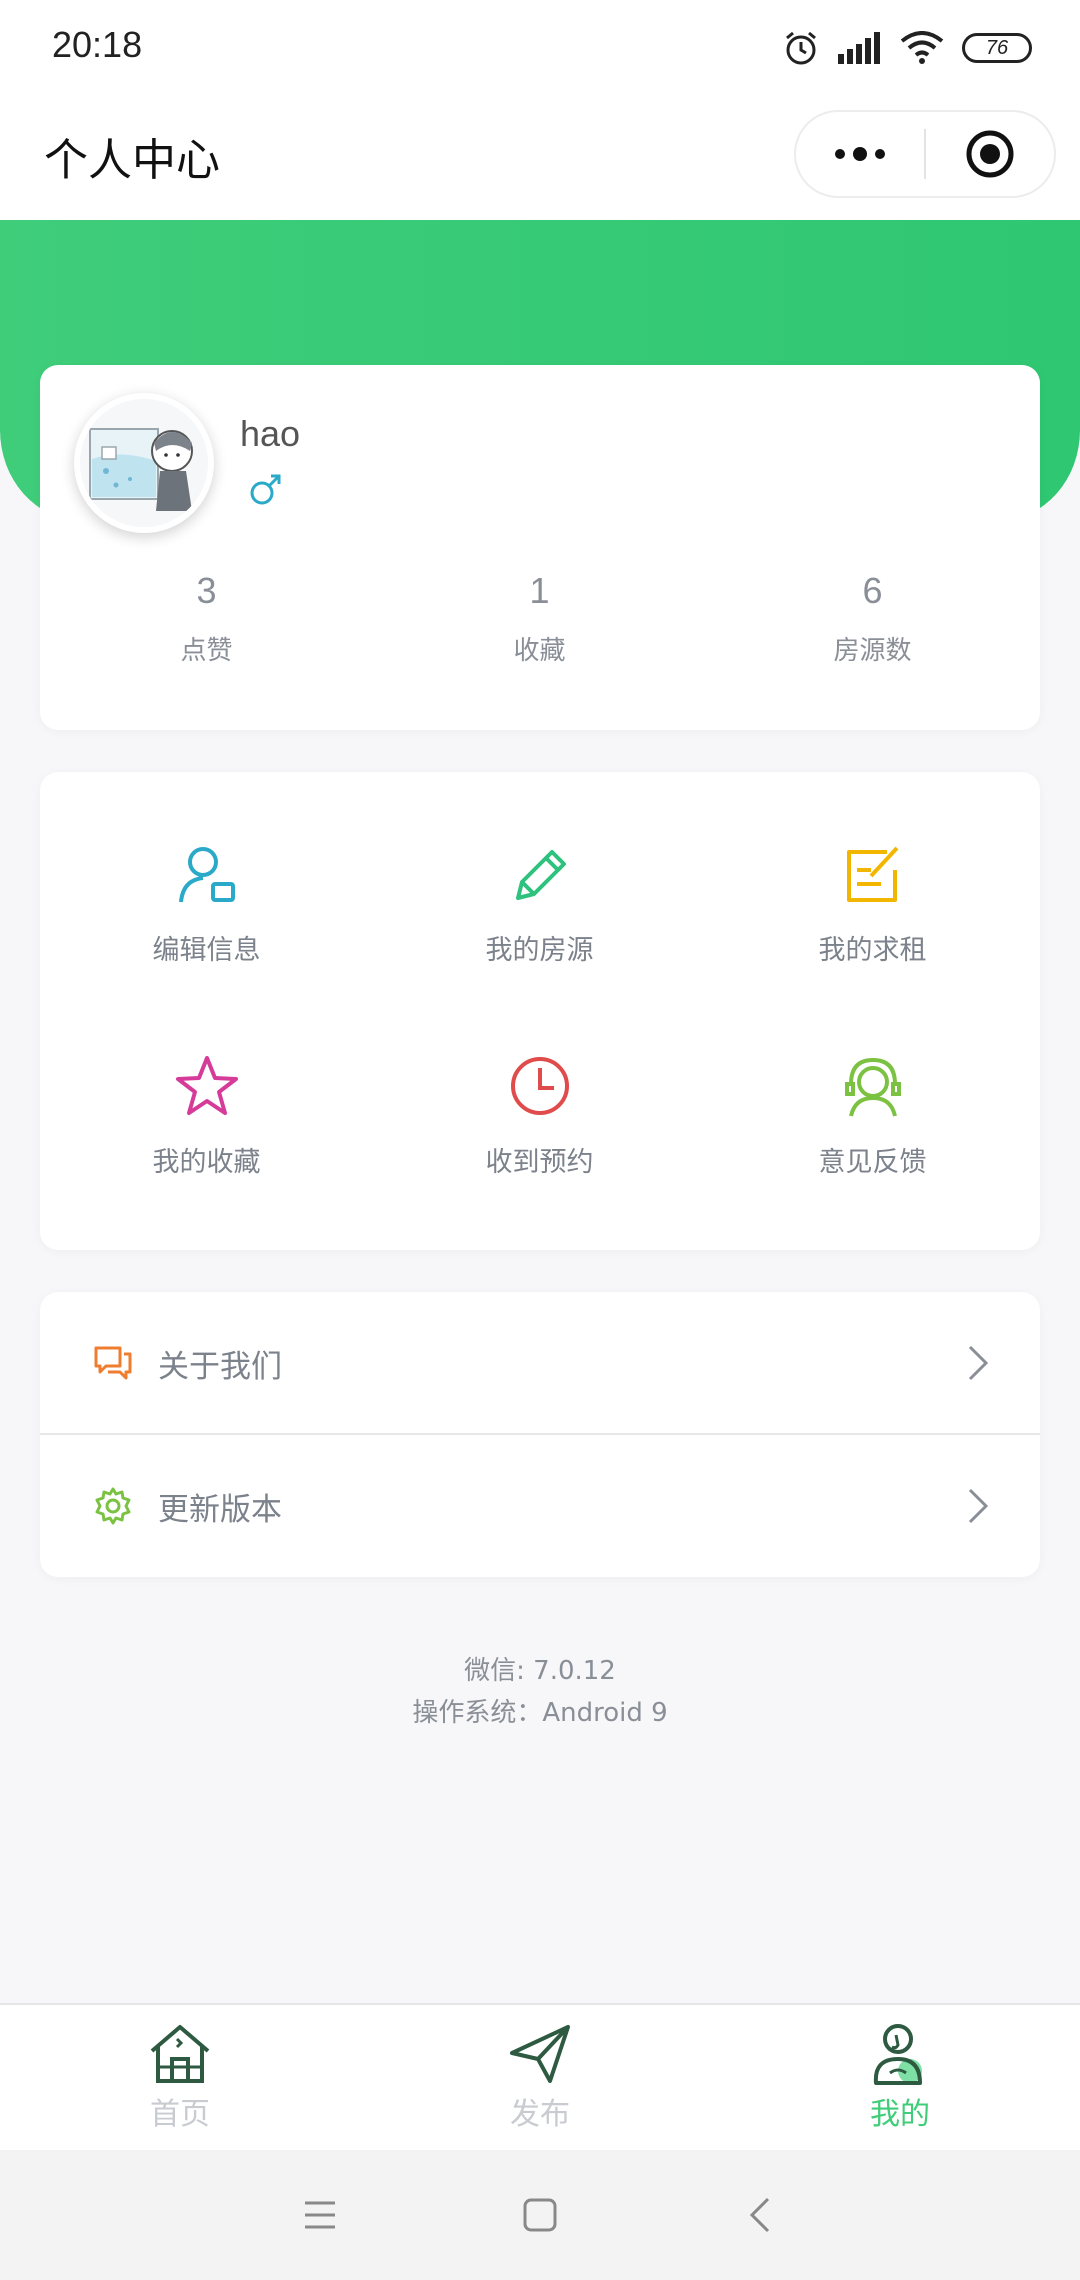  Describe the element at coordinates (539, 651) in the screenshot. I see `stat-label: 收藏` at that location.